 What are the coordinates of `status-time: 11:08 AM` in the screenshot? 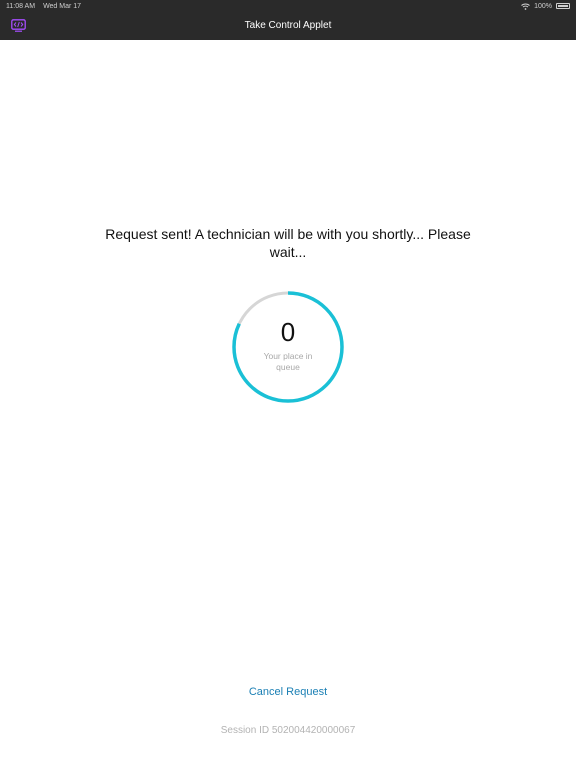 It's located at (21, 6).